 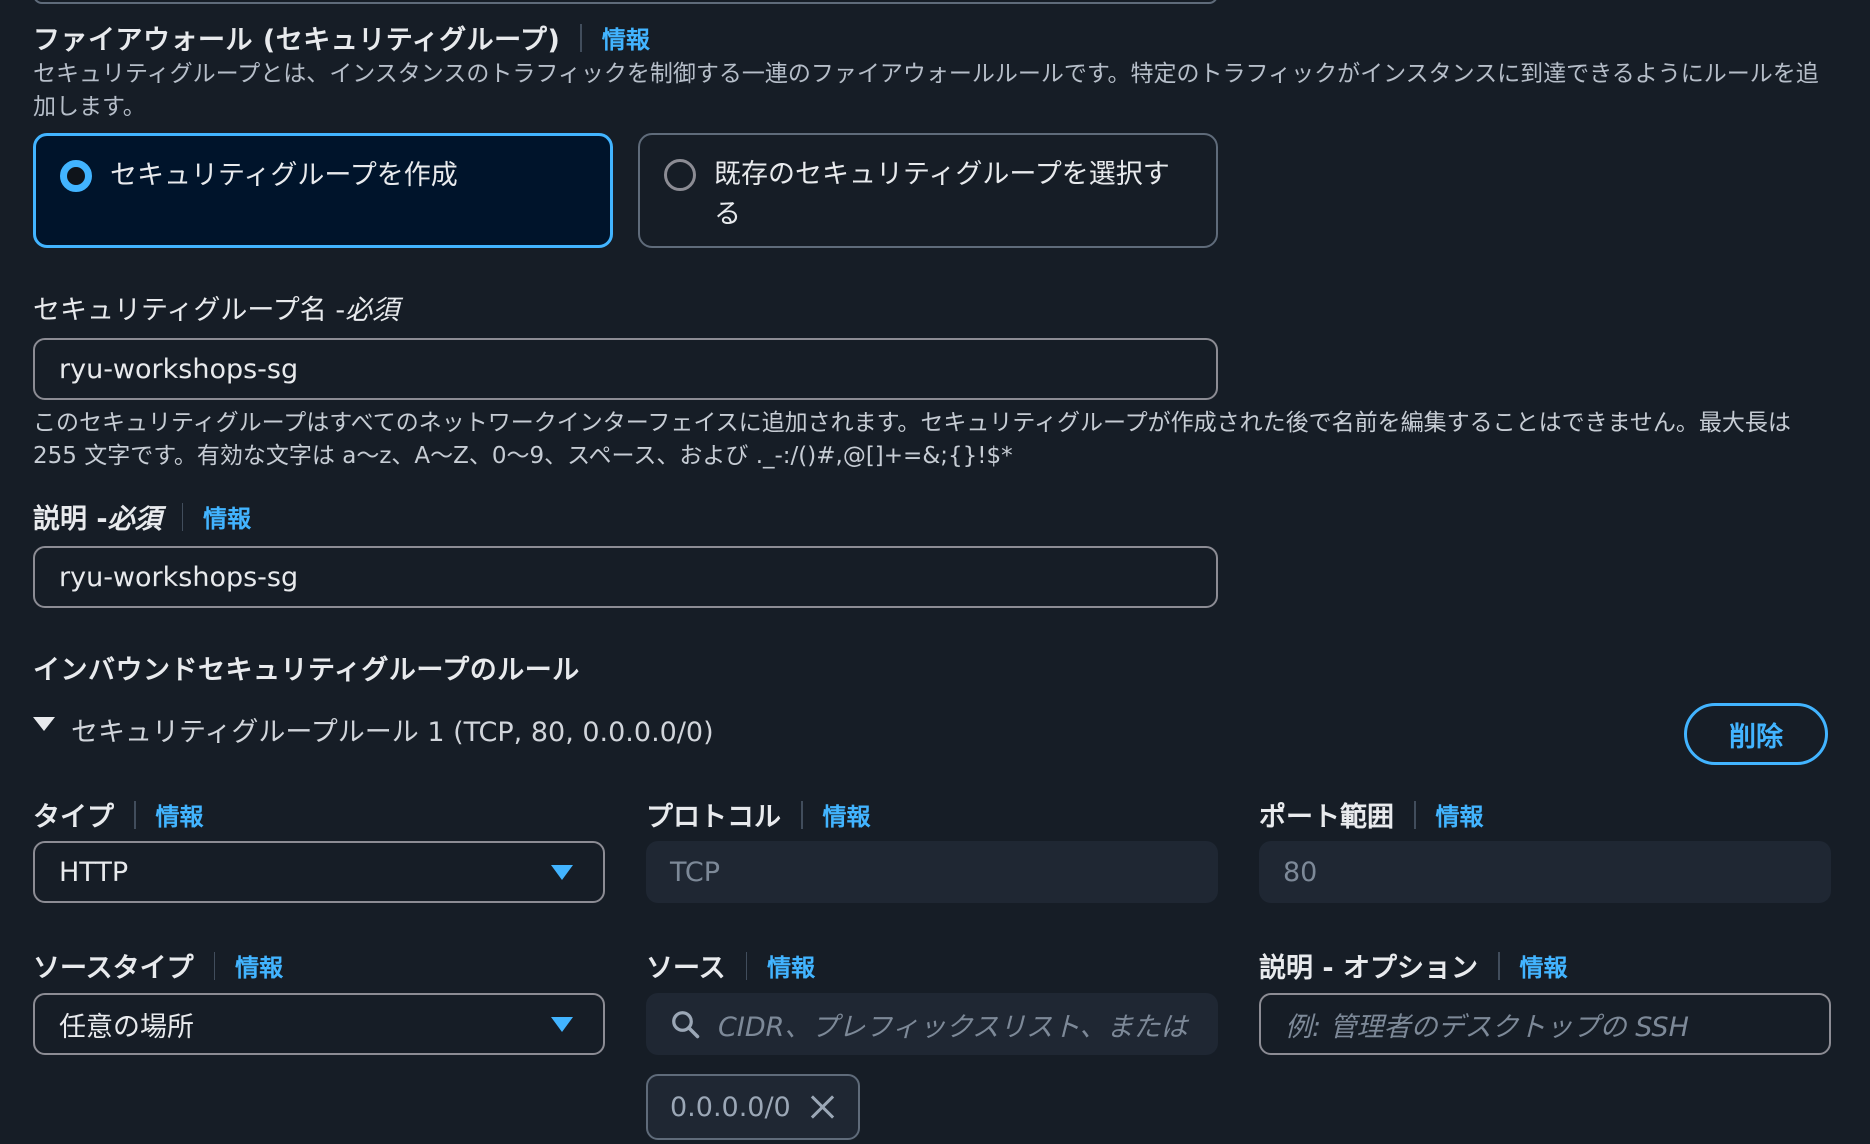 What do you see at coordinates (227, 516) in the screenshot?
I see `description-info-link: 情報` at bounding box center [227, 516].